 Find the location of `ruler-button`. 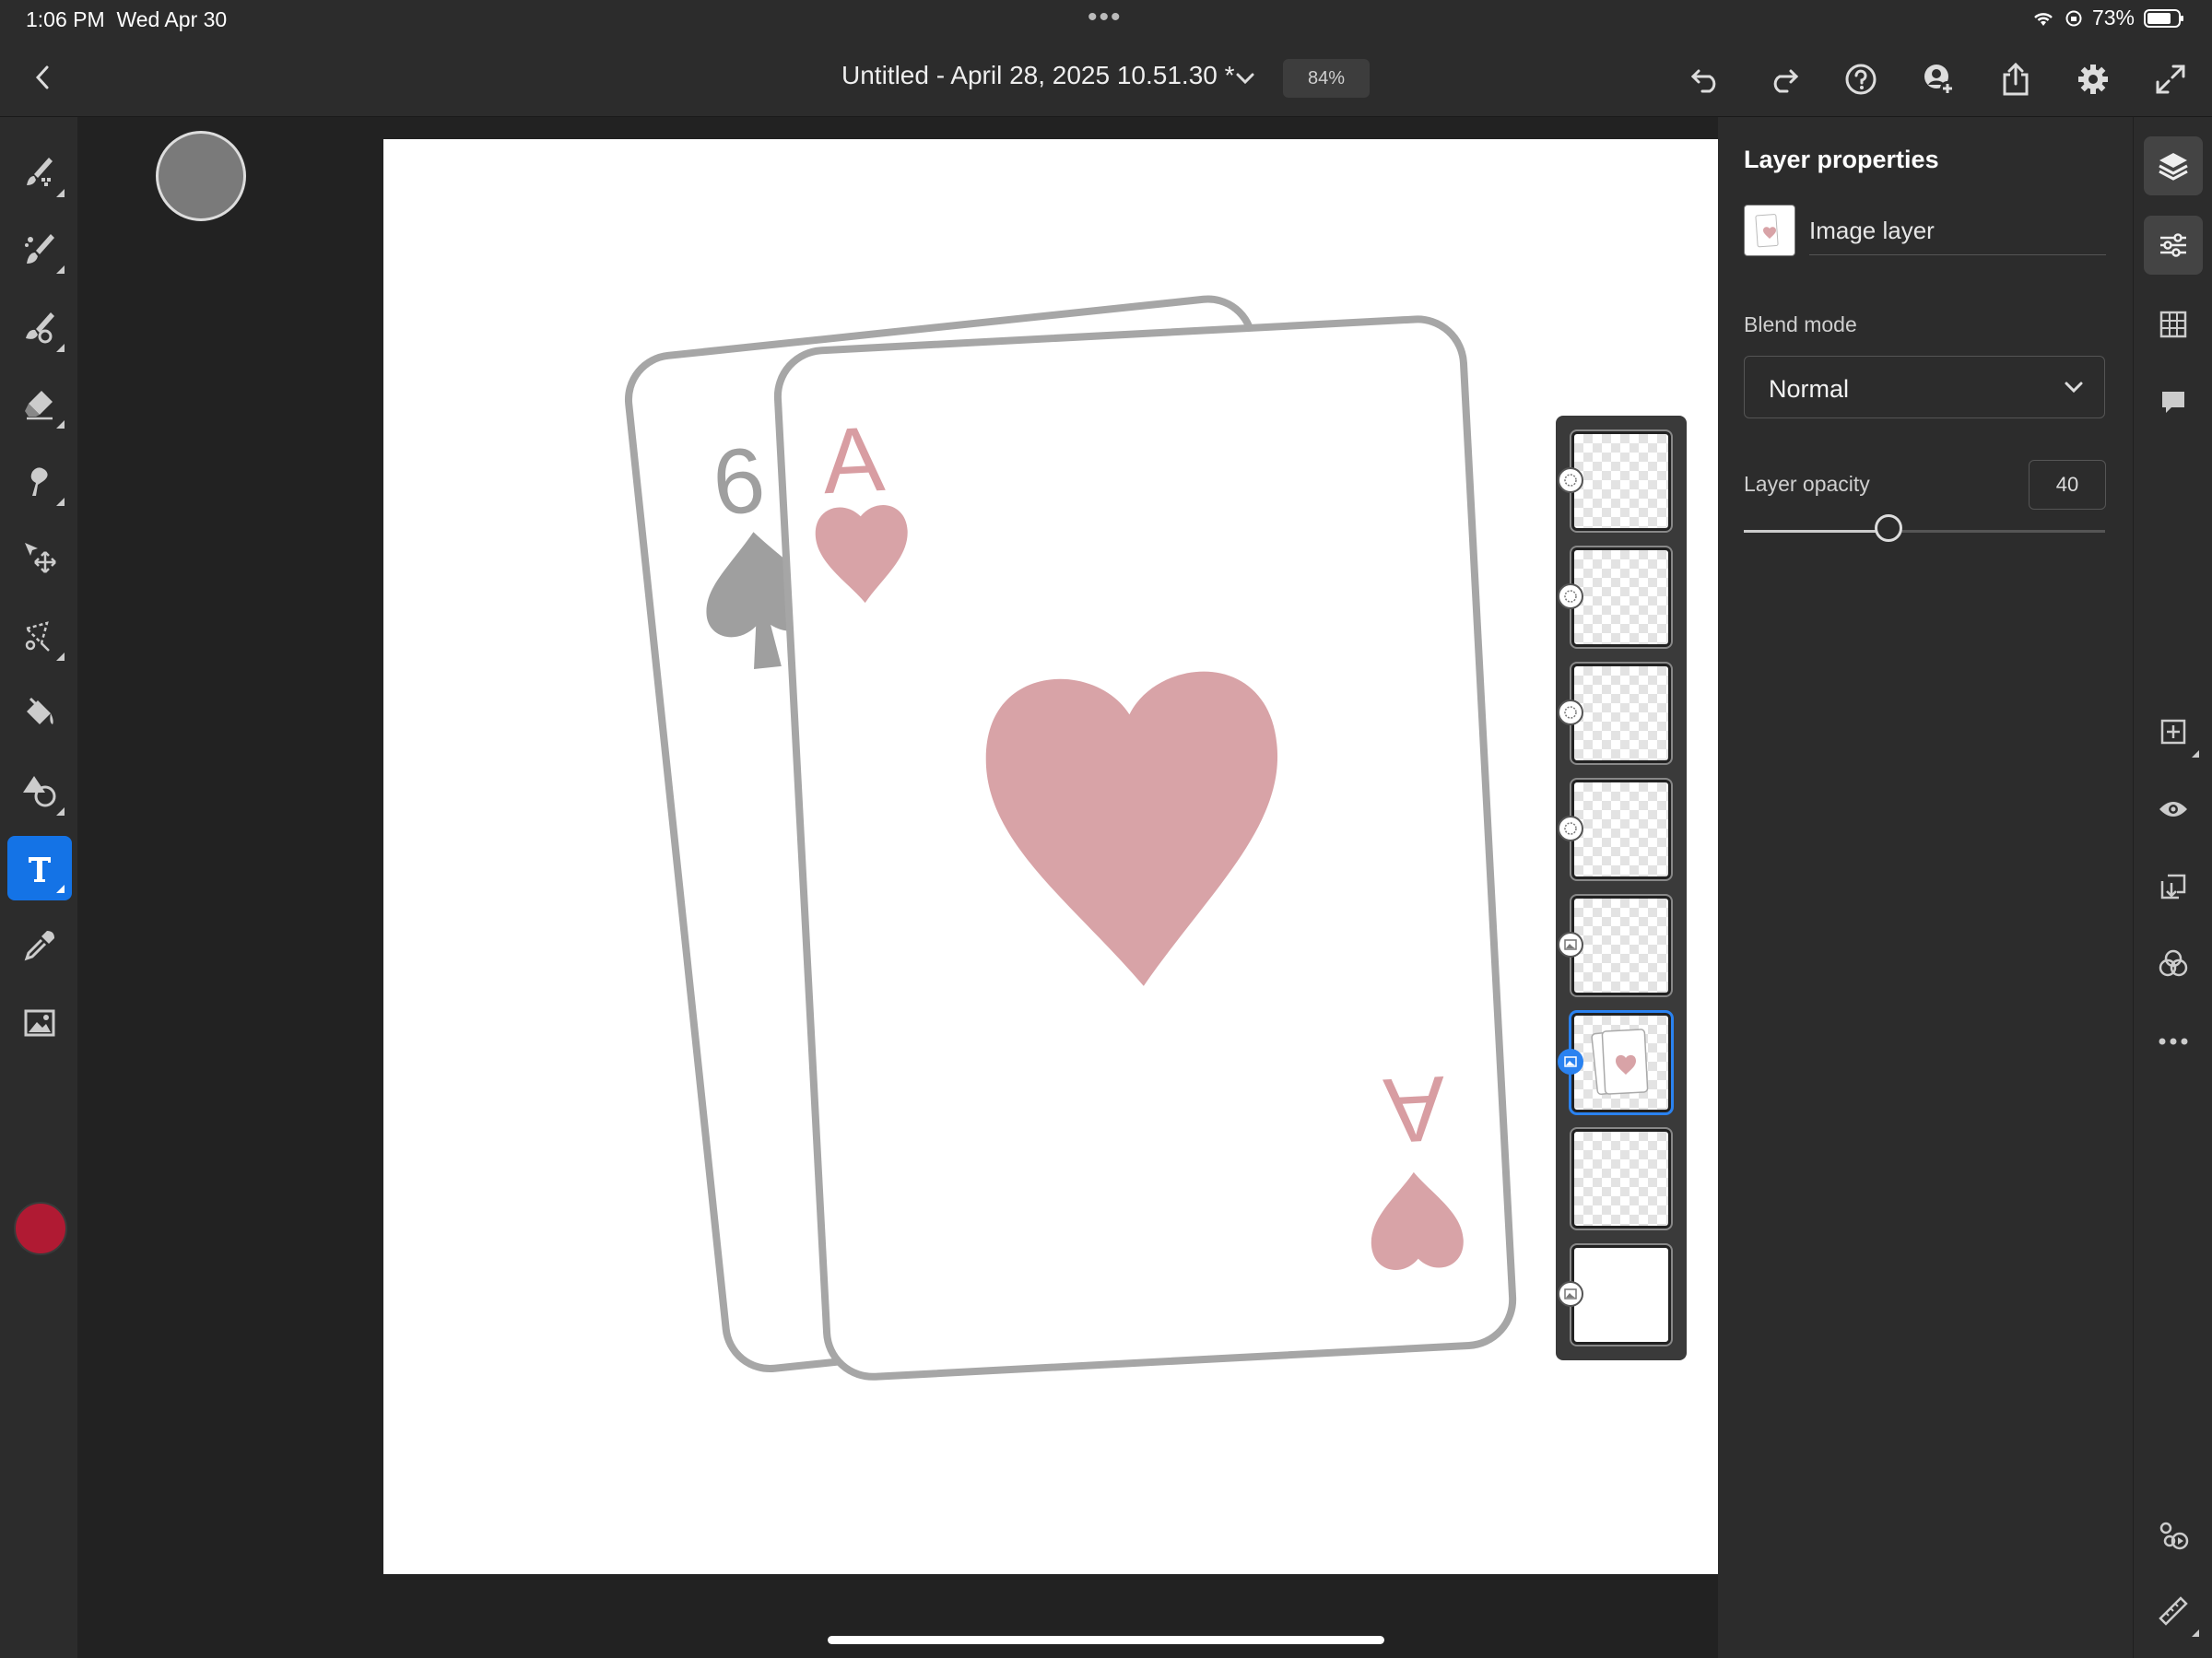

ruler-button is located at coordinates (2173, 1611).